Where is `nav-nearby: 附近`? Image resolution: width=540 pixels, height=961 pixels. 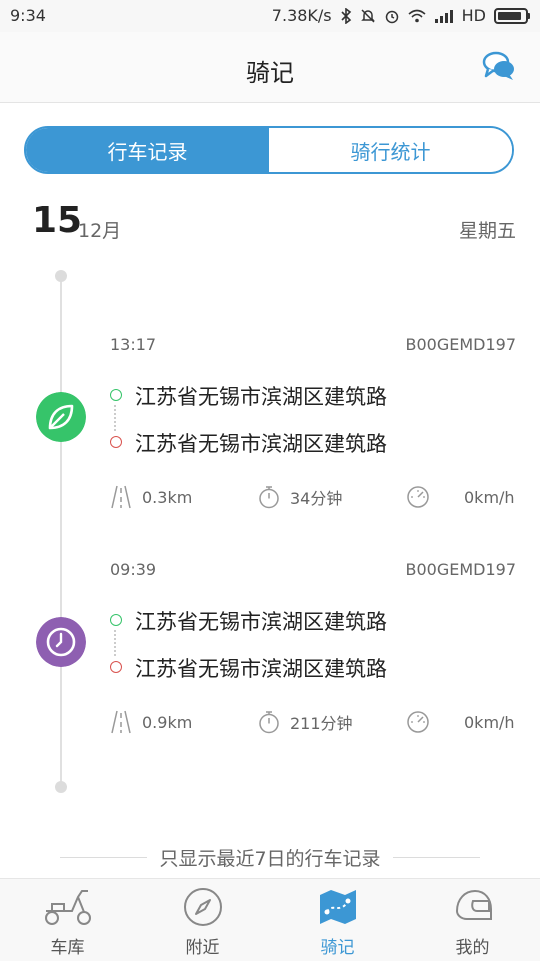
nav-nearby: 附近 is located at coordinates (202, 920).